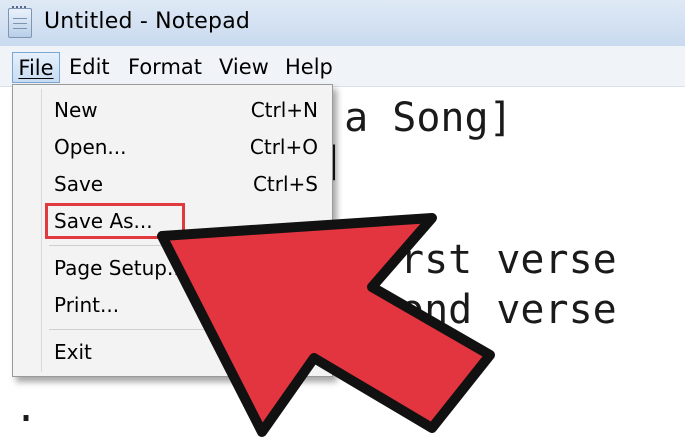 This screenshot has height=441, width=685. Describe the element at coordinates (309, 67) in the screenshot. I see `menu-help: Help` at that location.